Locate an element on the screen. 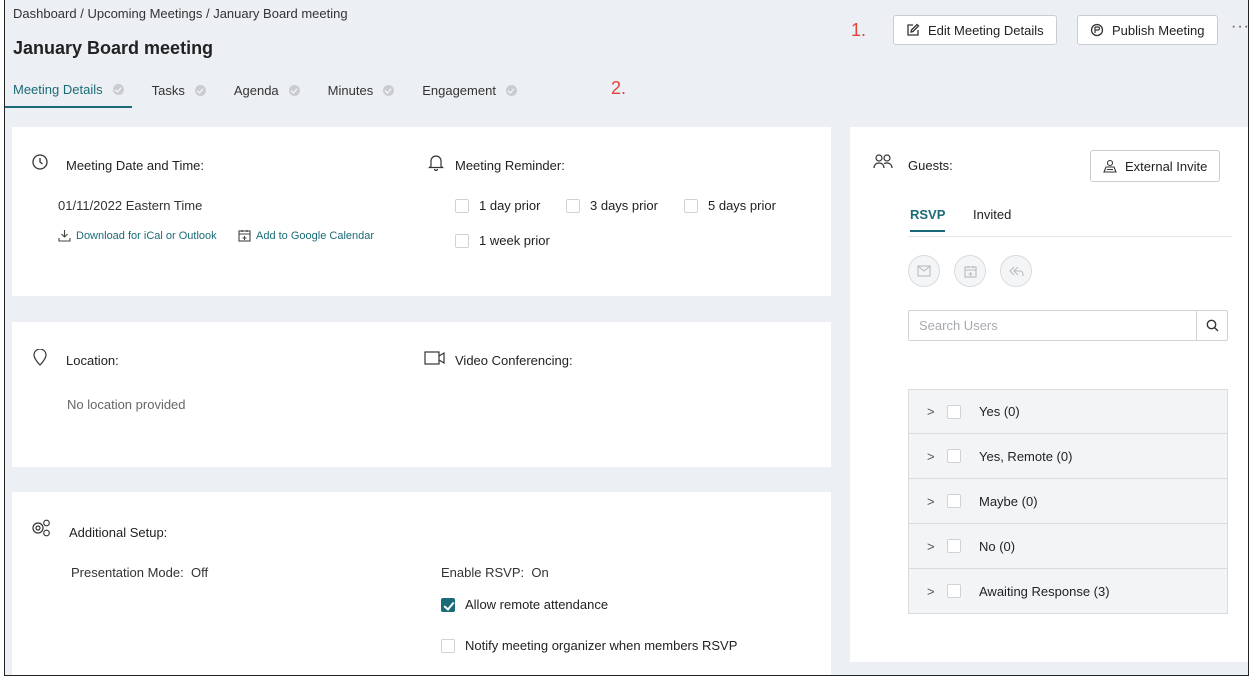 The height and width of the screenshot is (676, 1256). group-label: No (0) is located at coordinates (997, 546).